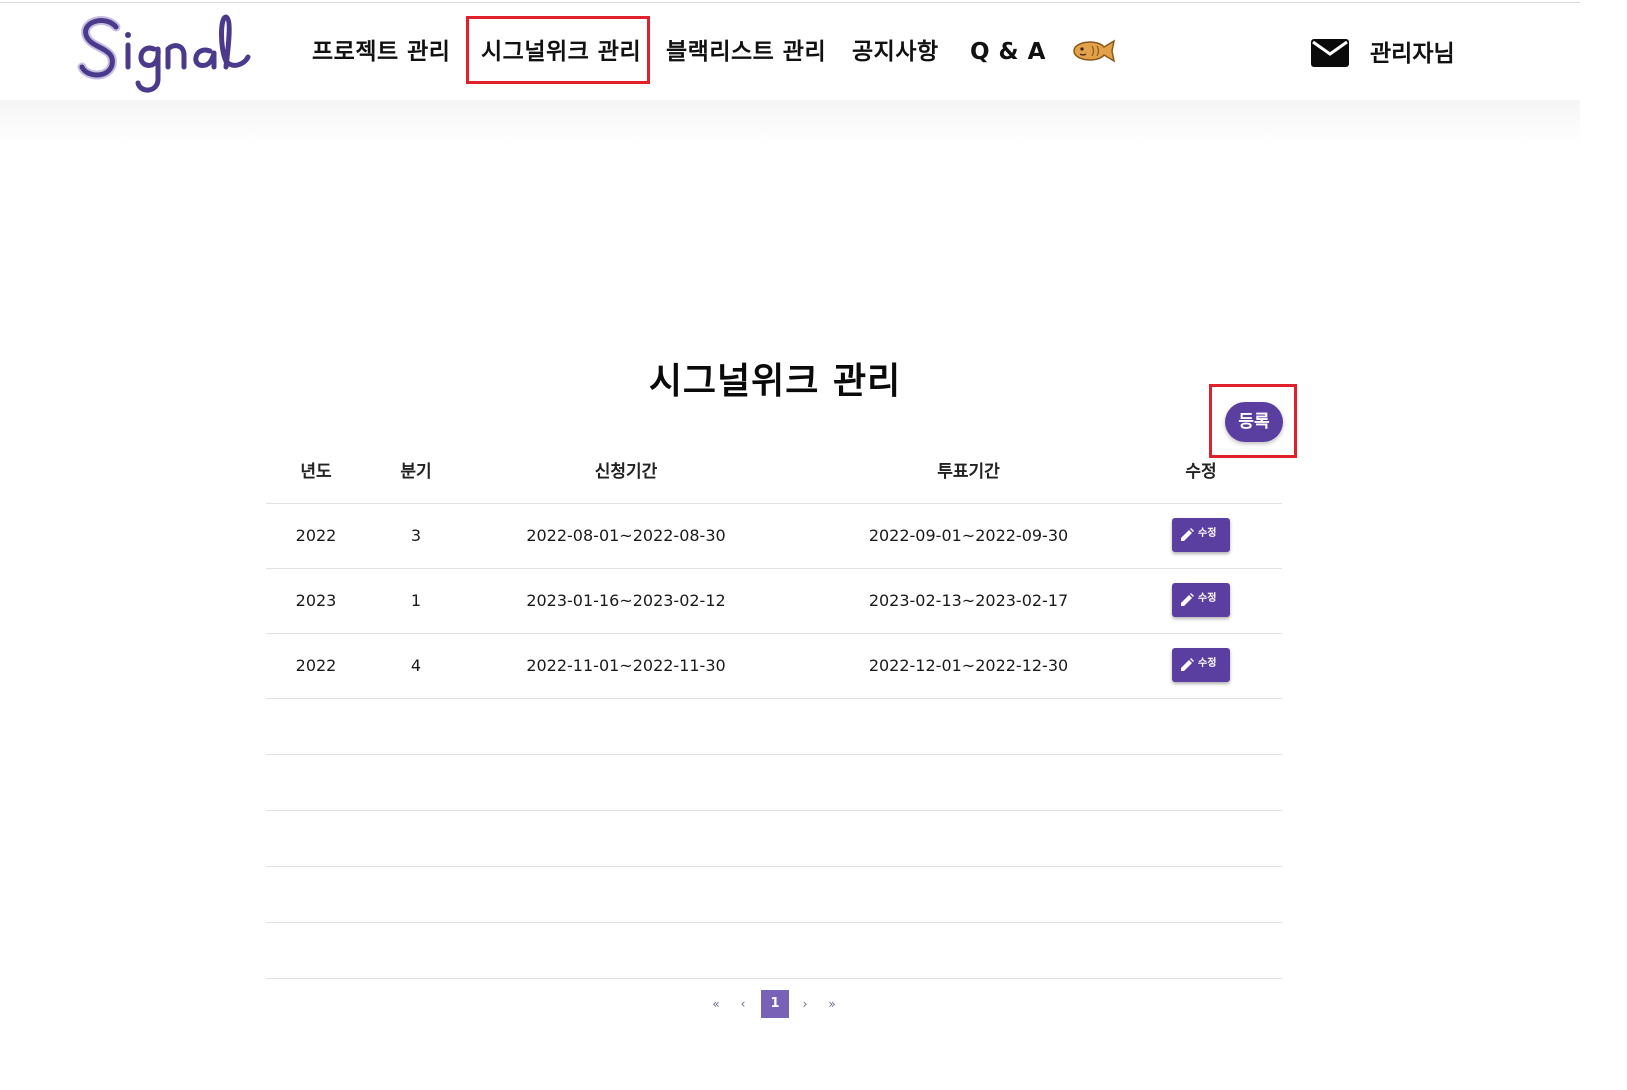 Image resolution: width=1627 pixels, height=1090 pixels. I want to click on mail-icon, so click(1330, 53).